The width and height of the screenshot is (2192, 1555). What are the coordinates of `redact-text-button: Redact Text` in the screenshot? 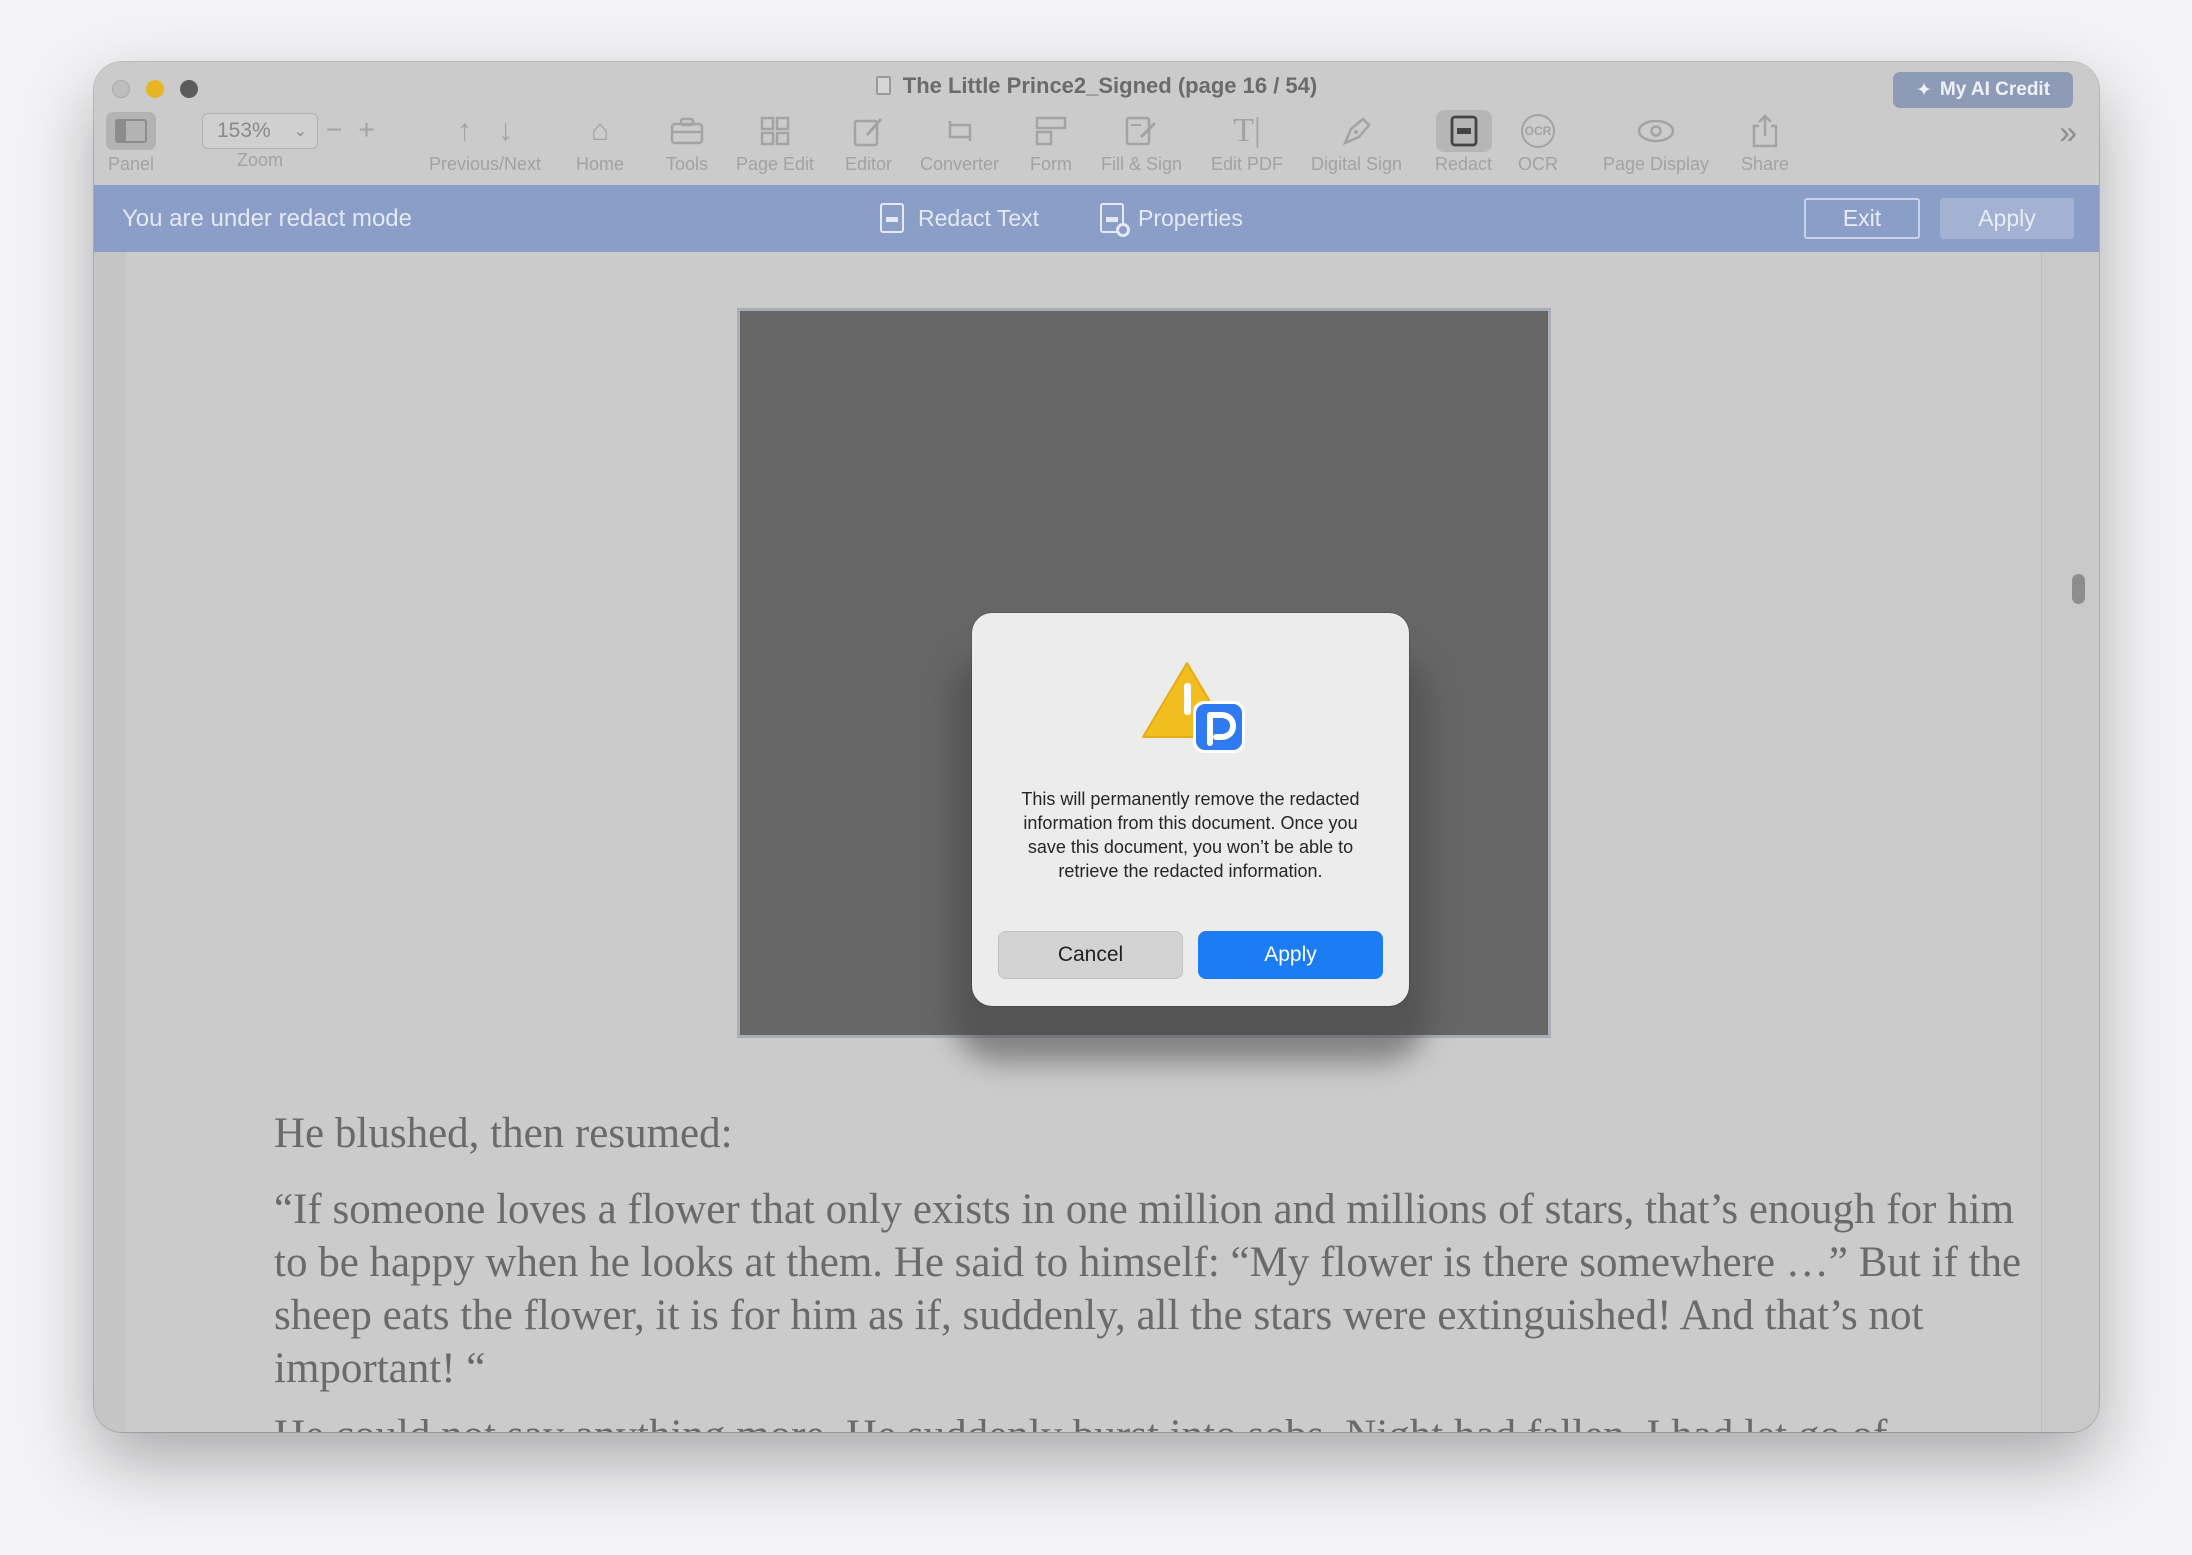 It's located at (959, 218).